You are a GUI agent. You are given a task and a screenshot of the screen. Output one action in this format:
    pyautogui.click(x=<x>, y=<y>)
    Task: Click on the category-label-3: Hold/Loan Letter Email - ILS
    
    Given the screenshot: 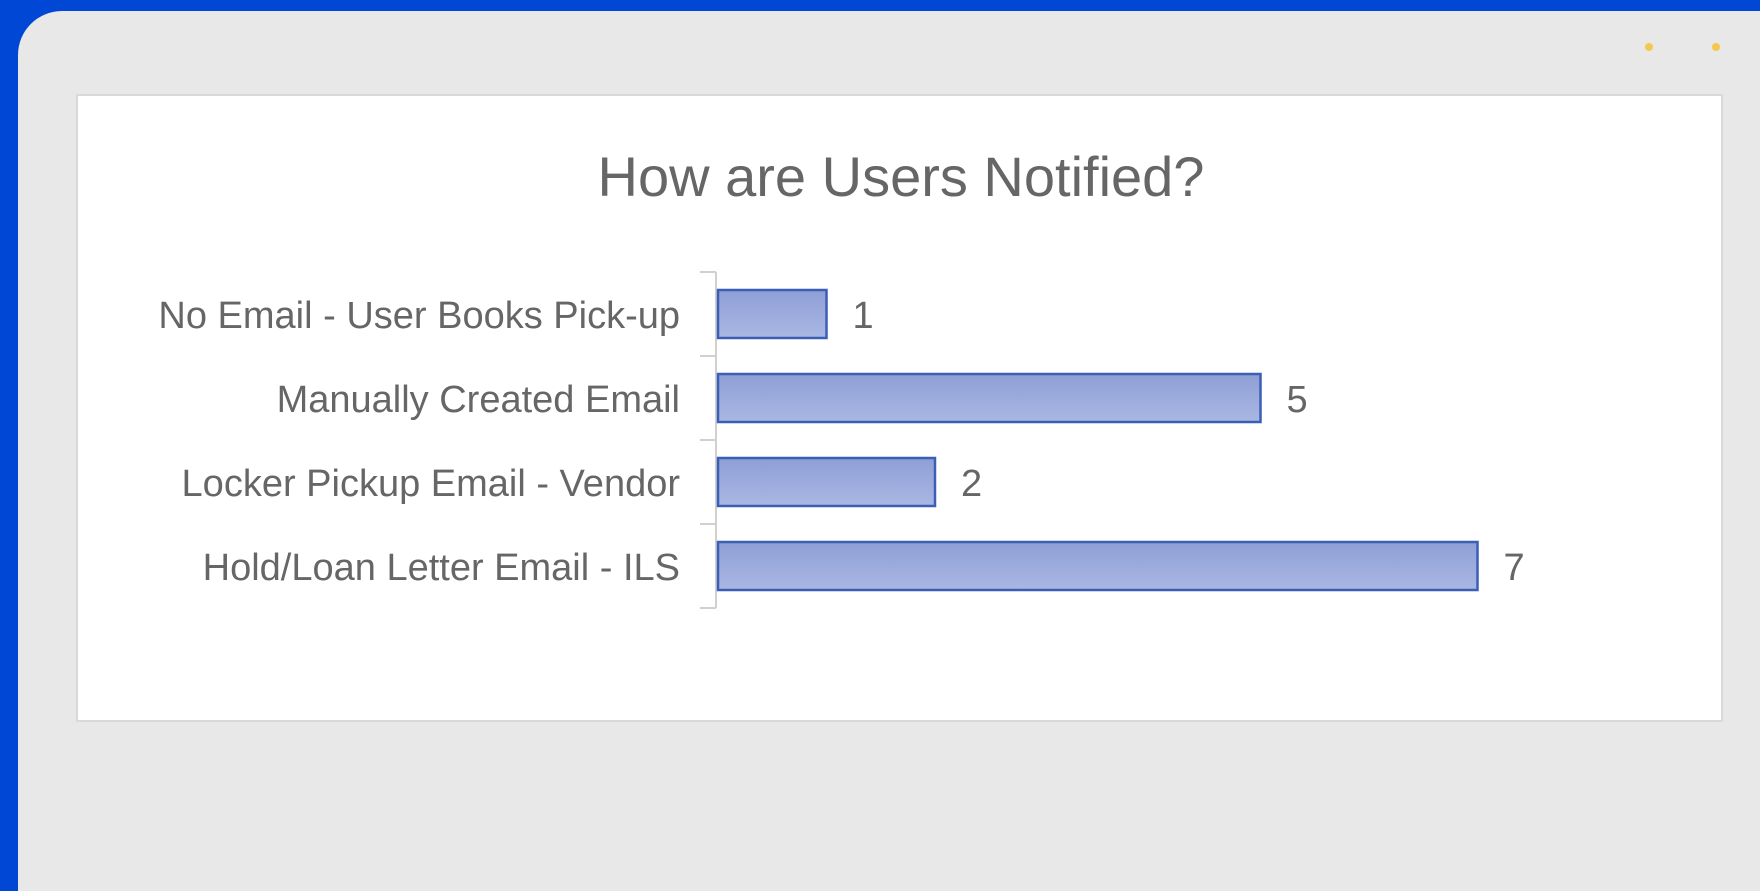 What is the action you would take?
    pyautogui.click(x=441, y=568)
    